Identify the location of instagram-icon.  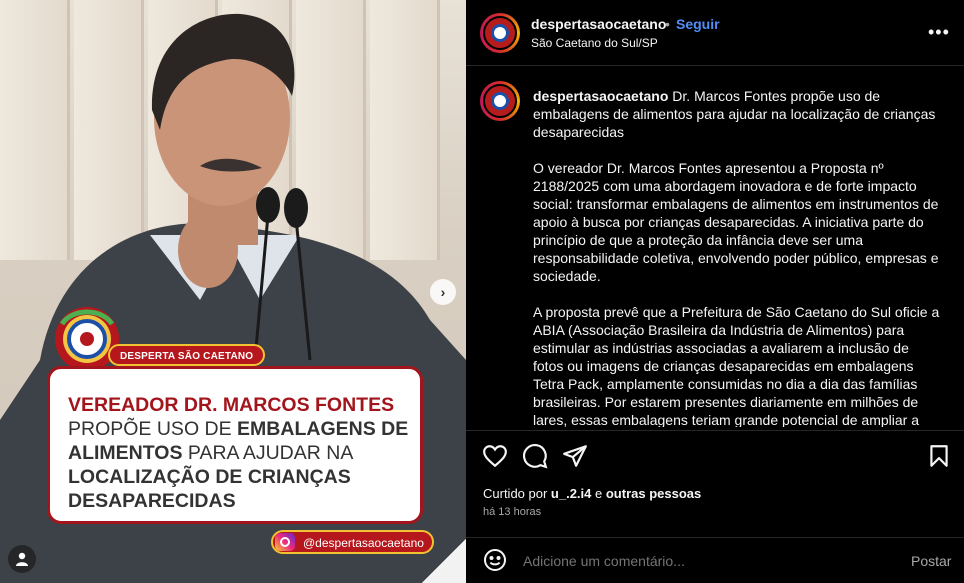
(285, 542).